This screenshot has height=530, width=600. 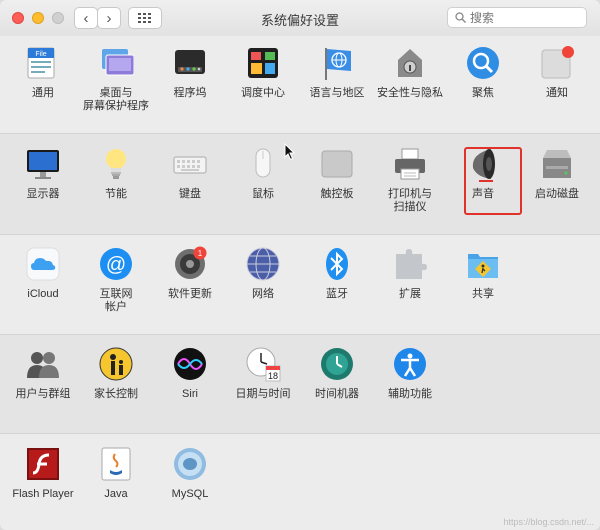 I want to click on pref-general: File 通用, so click(x=43, y=90).